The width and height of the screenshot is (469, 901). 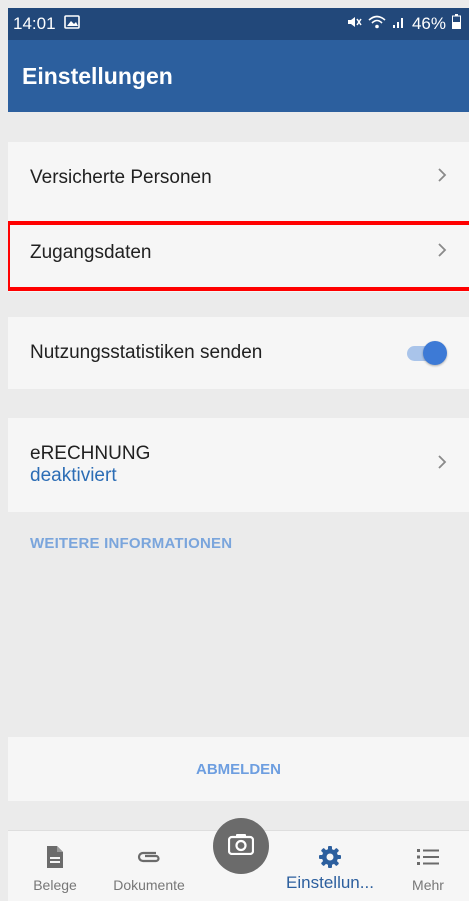 What do you see at coordinates (354, 24) in the screenshot?
I see `mute-icon` at bounding box center [354, 24].